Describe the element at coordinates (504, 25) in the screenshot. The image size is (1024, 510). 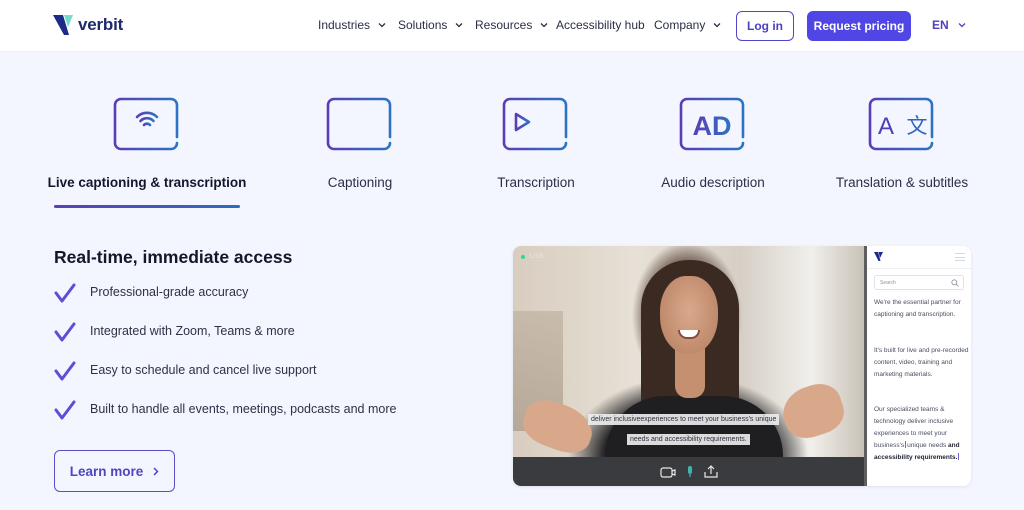
I see `nav-resources-label: Resources` at that location.